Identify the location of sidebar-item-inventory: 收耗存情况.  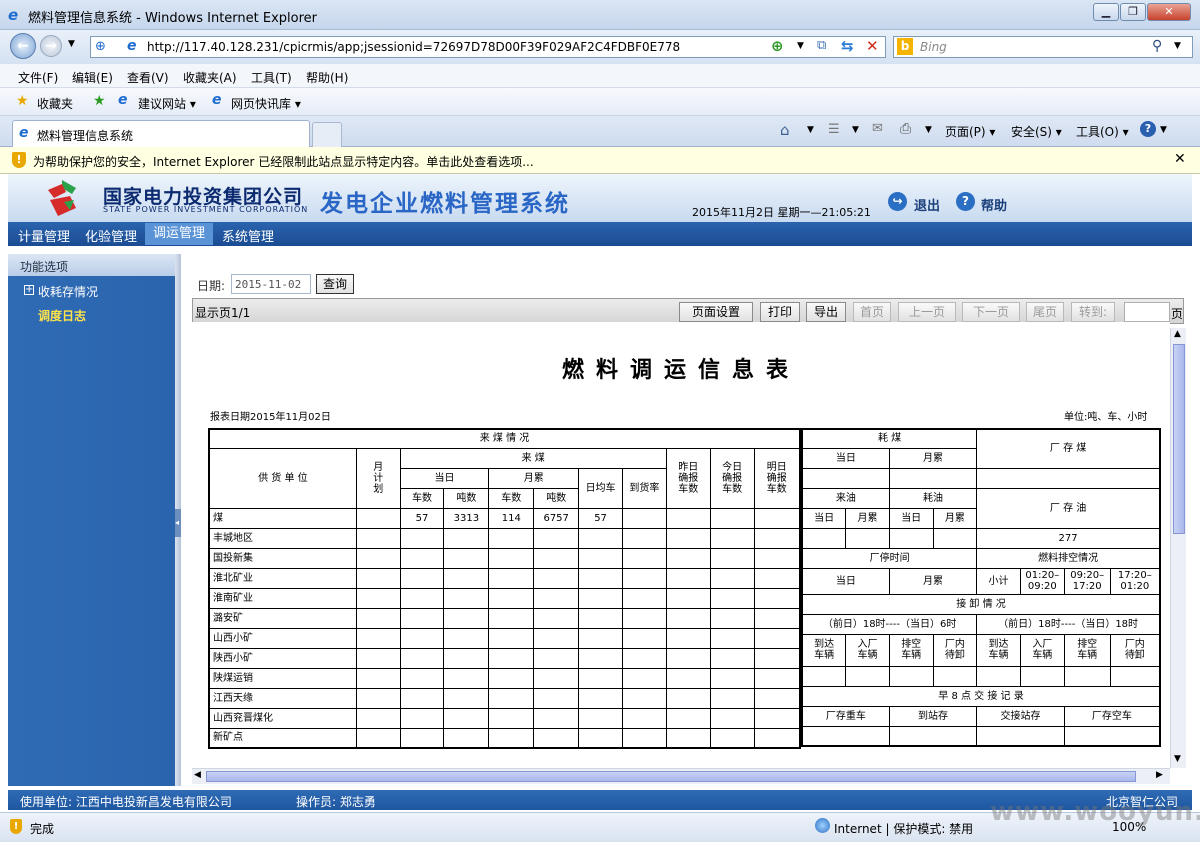
(68, 291).